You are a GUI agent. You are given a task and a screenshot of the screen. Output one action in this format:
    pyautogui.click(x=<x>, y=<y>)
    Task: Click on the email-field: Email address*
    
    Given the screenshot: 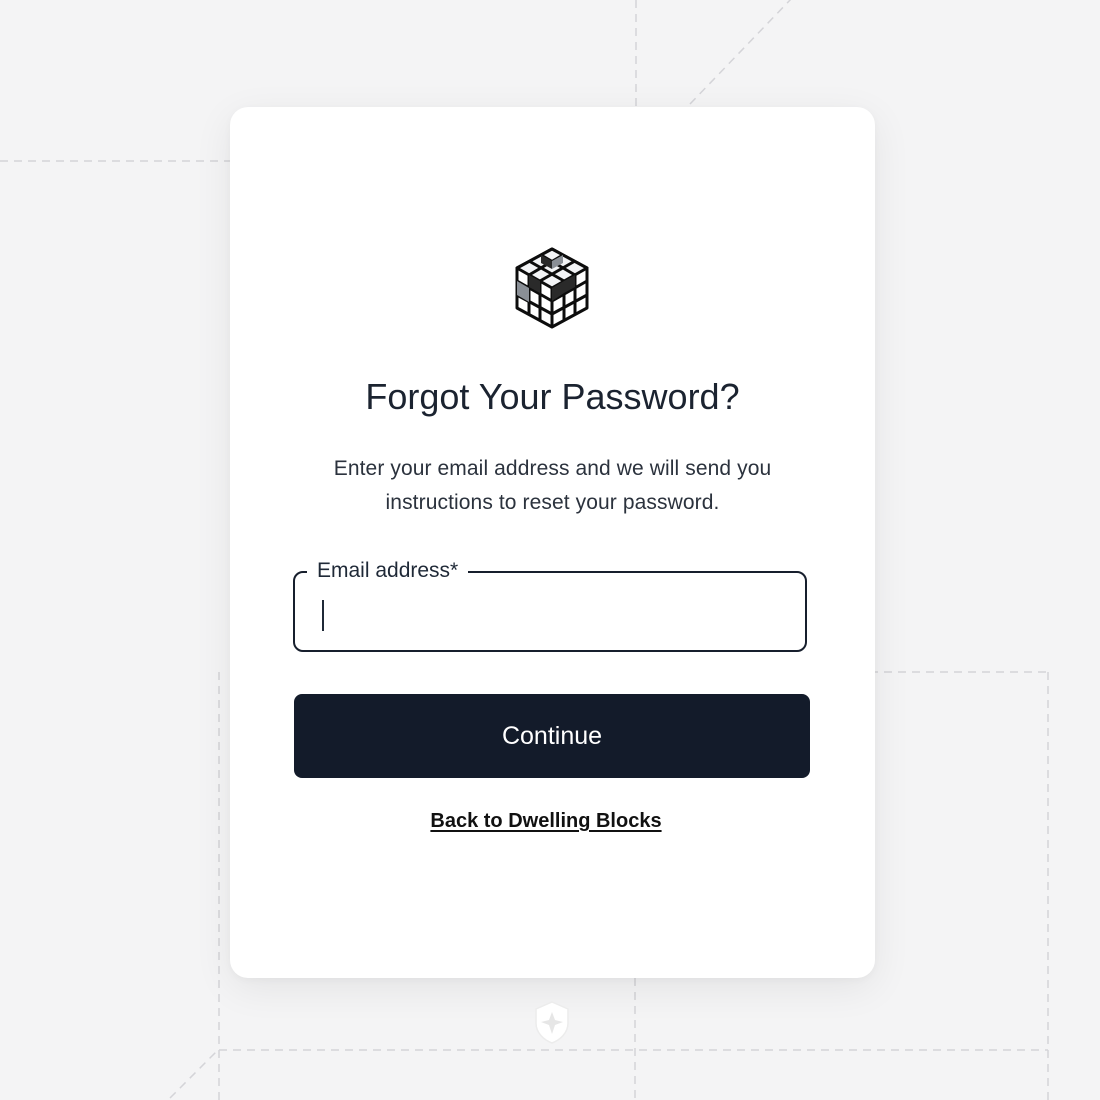 What is the action you would take?
    pyautogui.click(x=550, y=604)
    